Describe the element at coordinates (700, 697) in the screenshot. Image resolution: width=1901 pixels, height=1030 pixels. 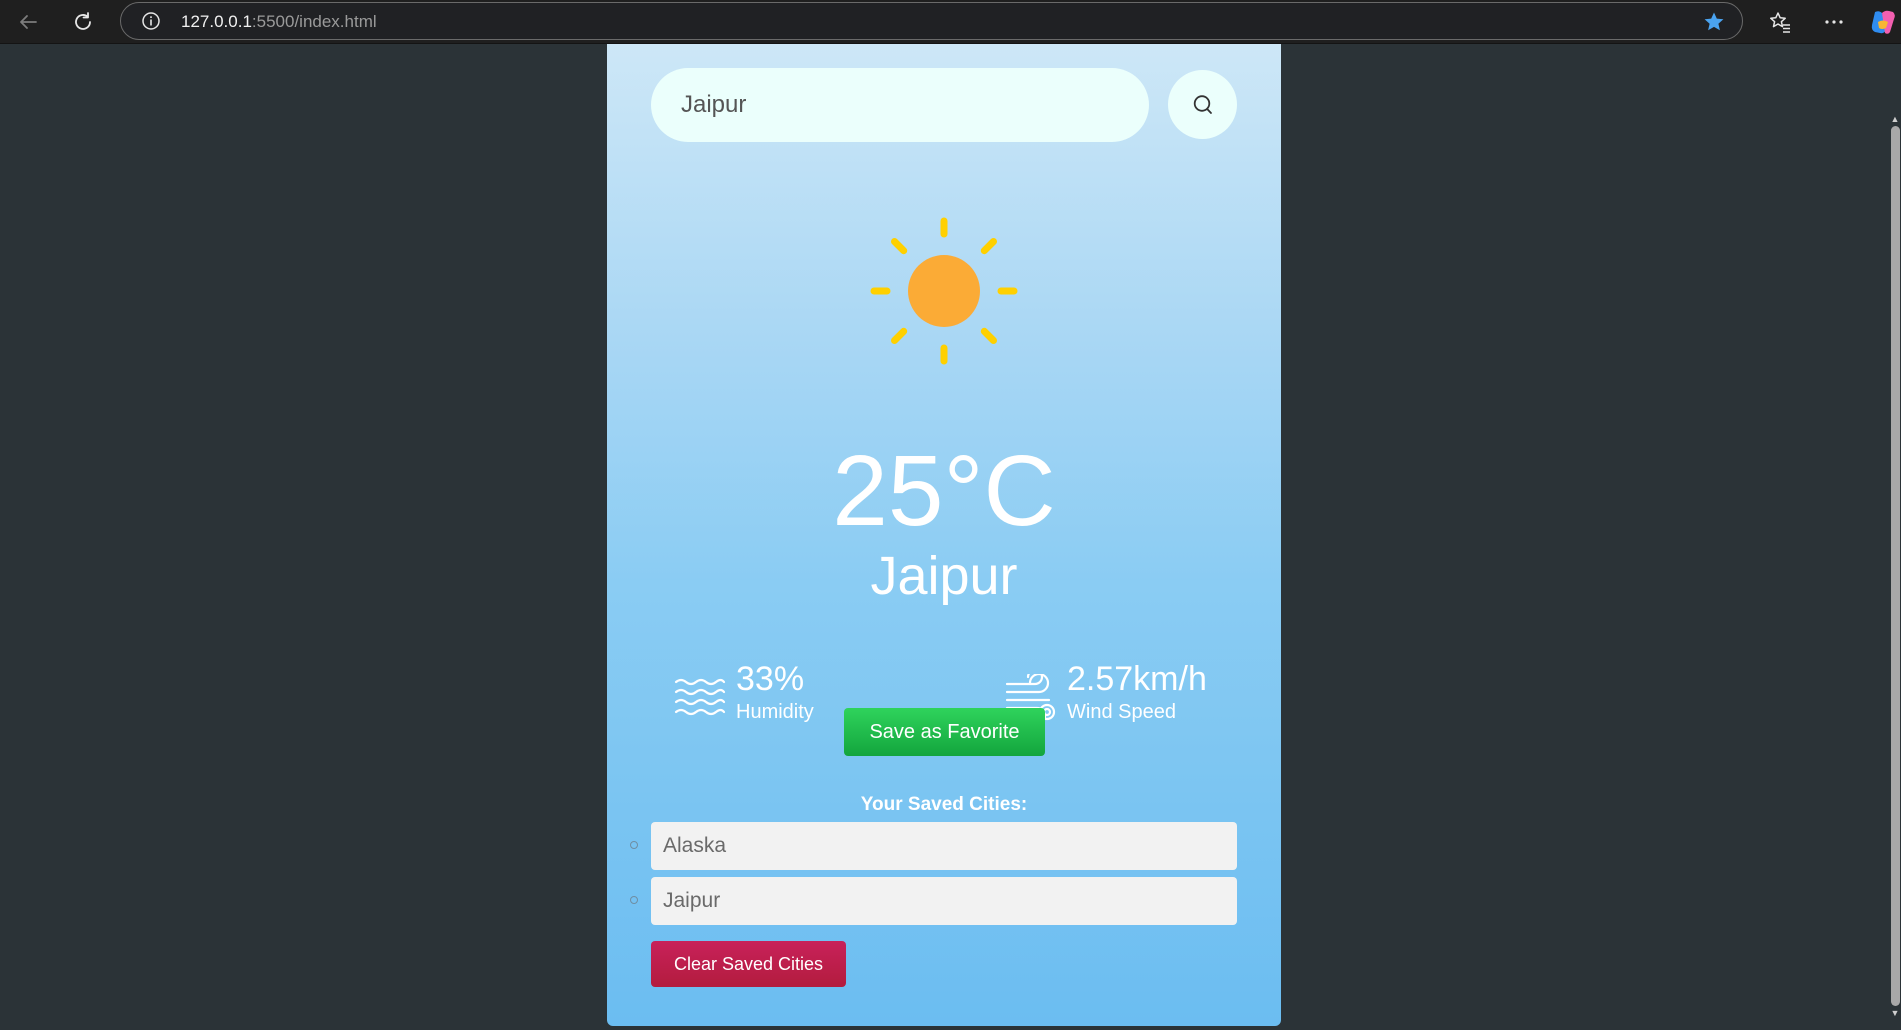
I see `humidity-waves-icon` at that location.